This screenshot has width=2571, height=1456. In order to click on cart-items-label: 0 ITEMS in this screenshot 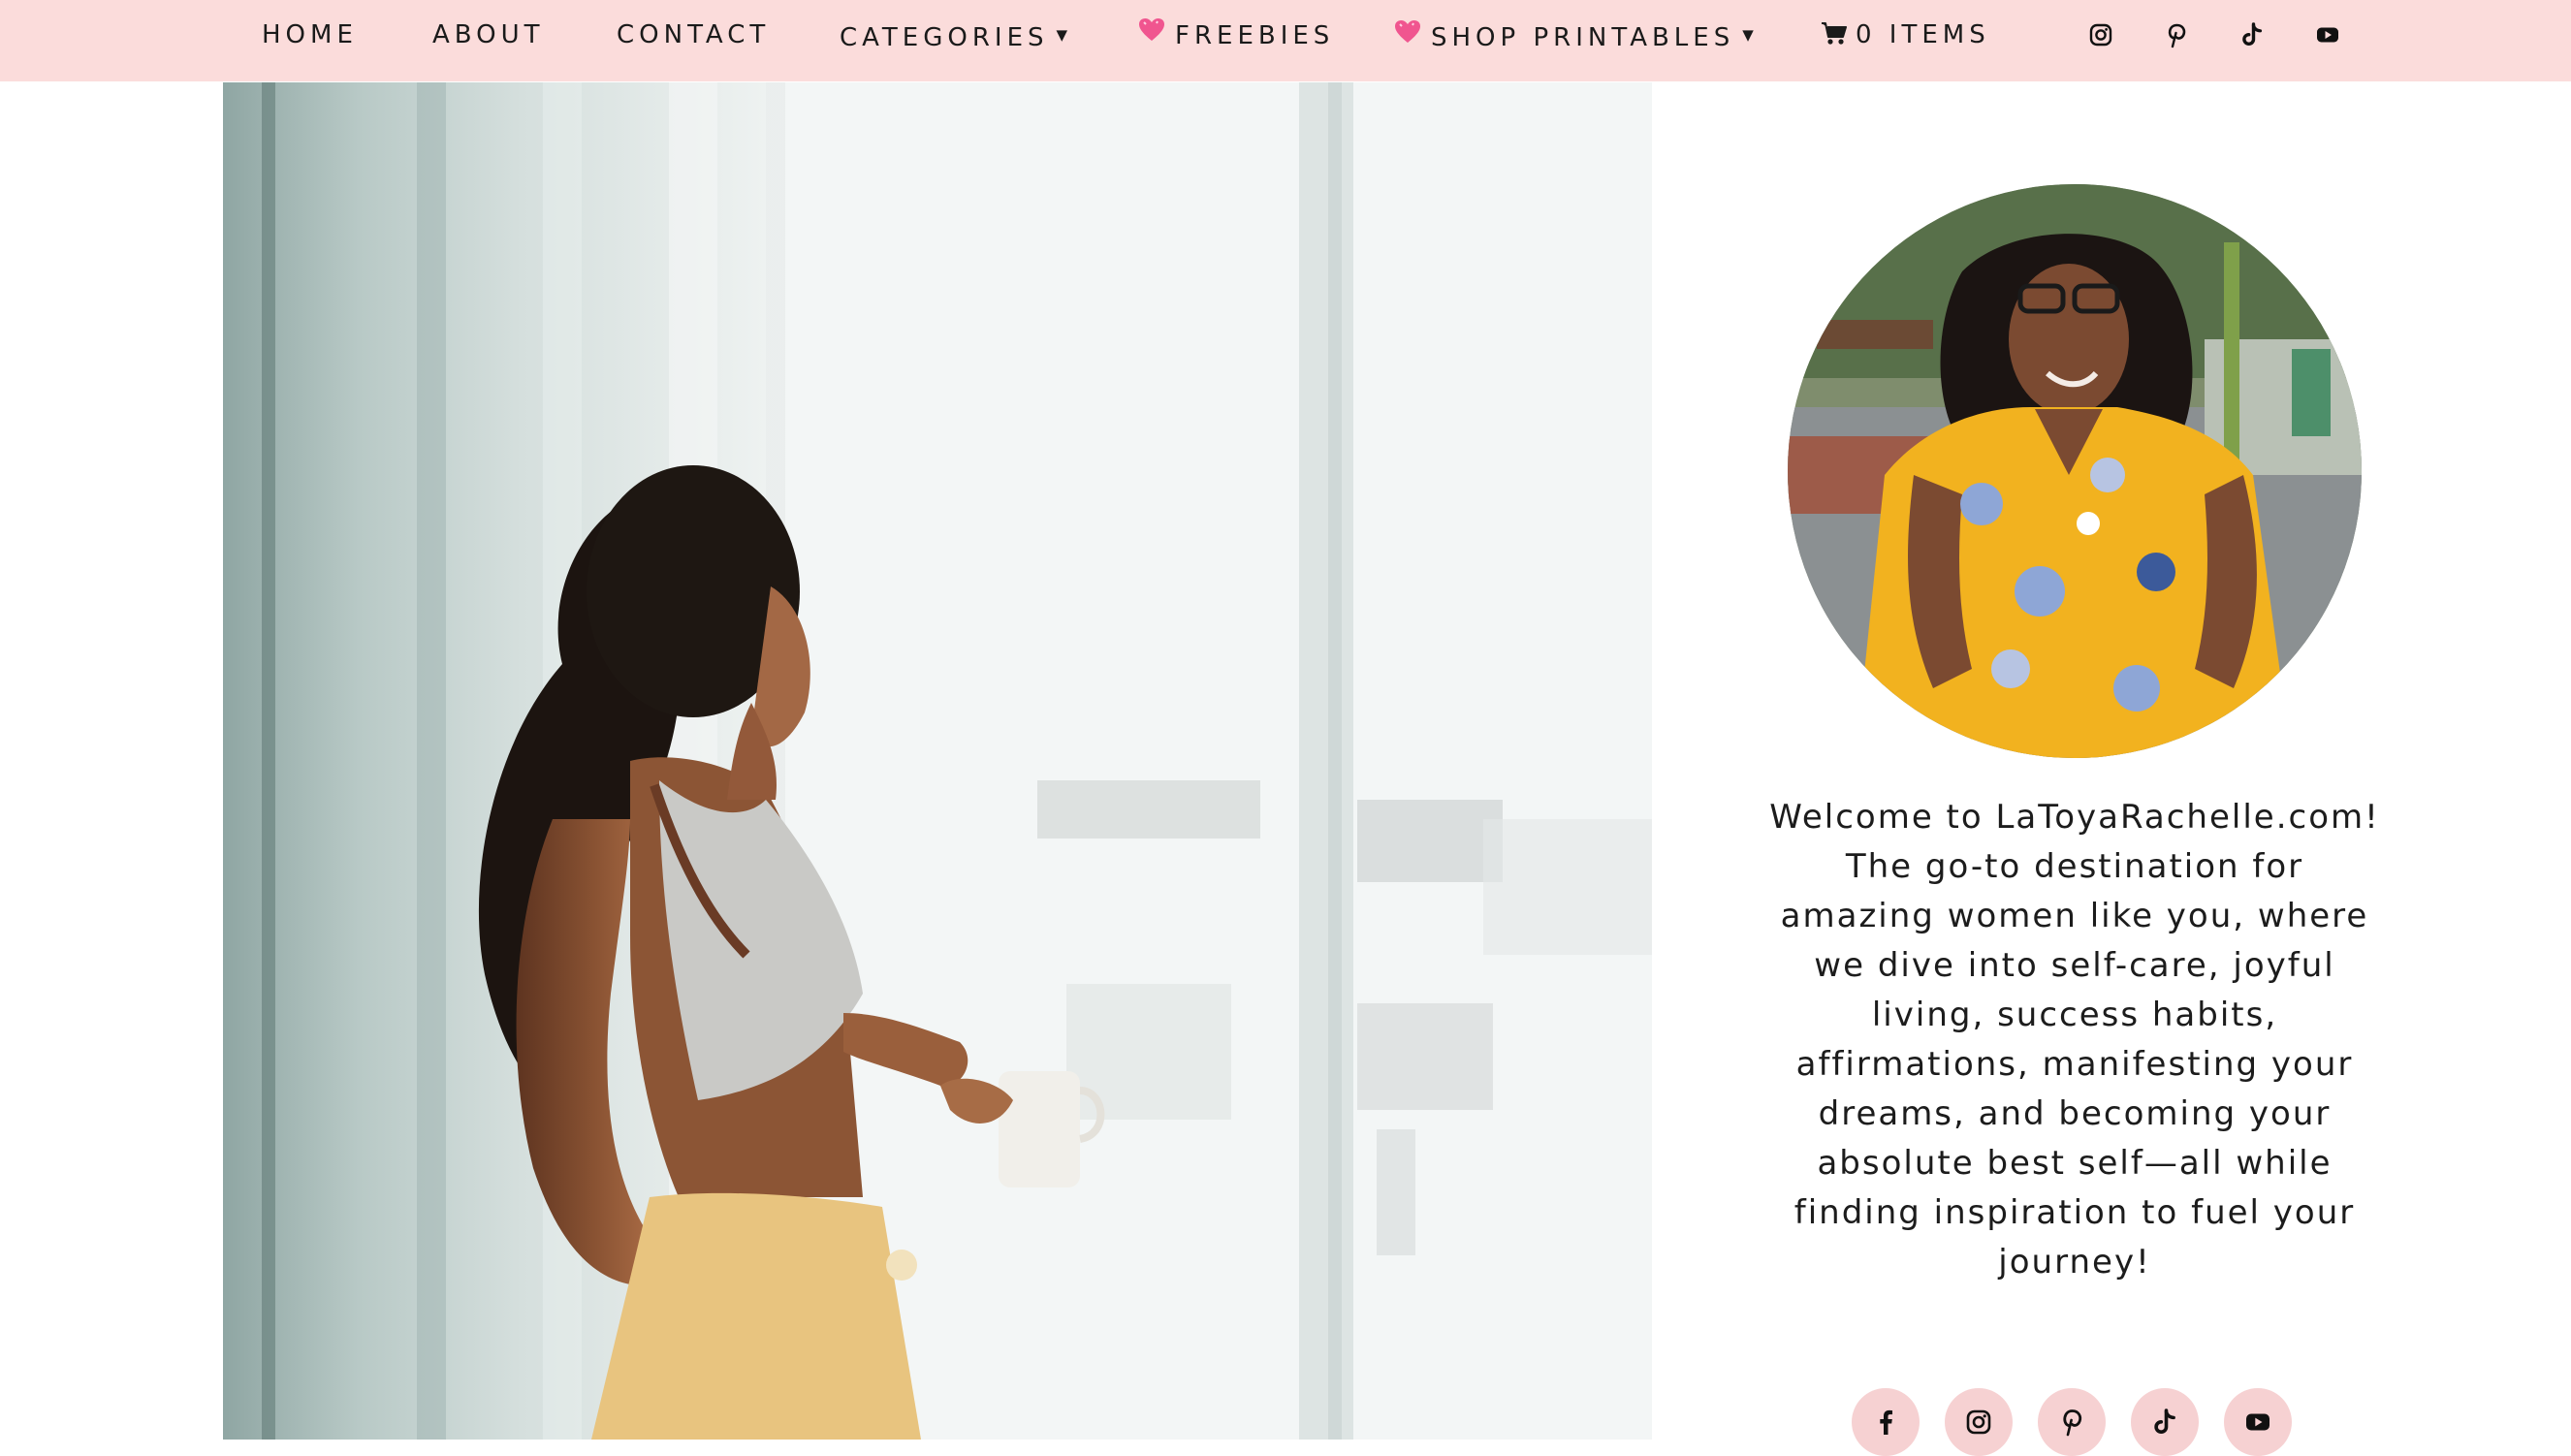, I will do `click(1923, 35)`.